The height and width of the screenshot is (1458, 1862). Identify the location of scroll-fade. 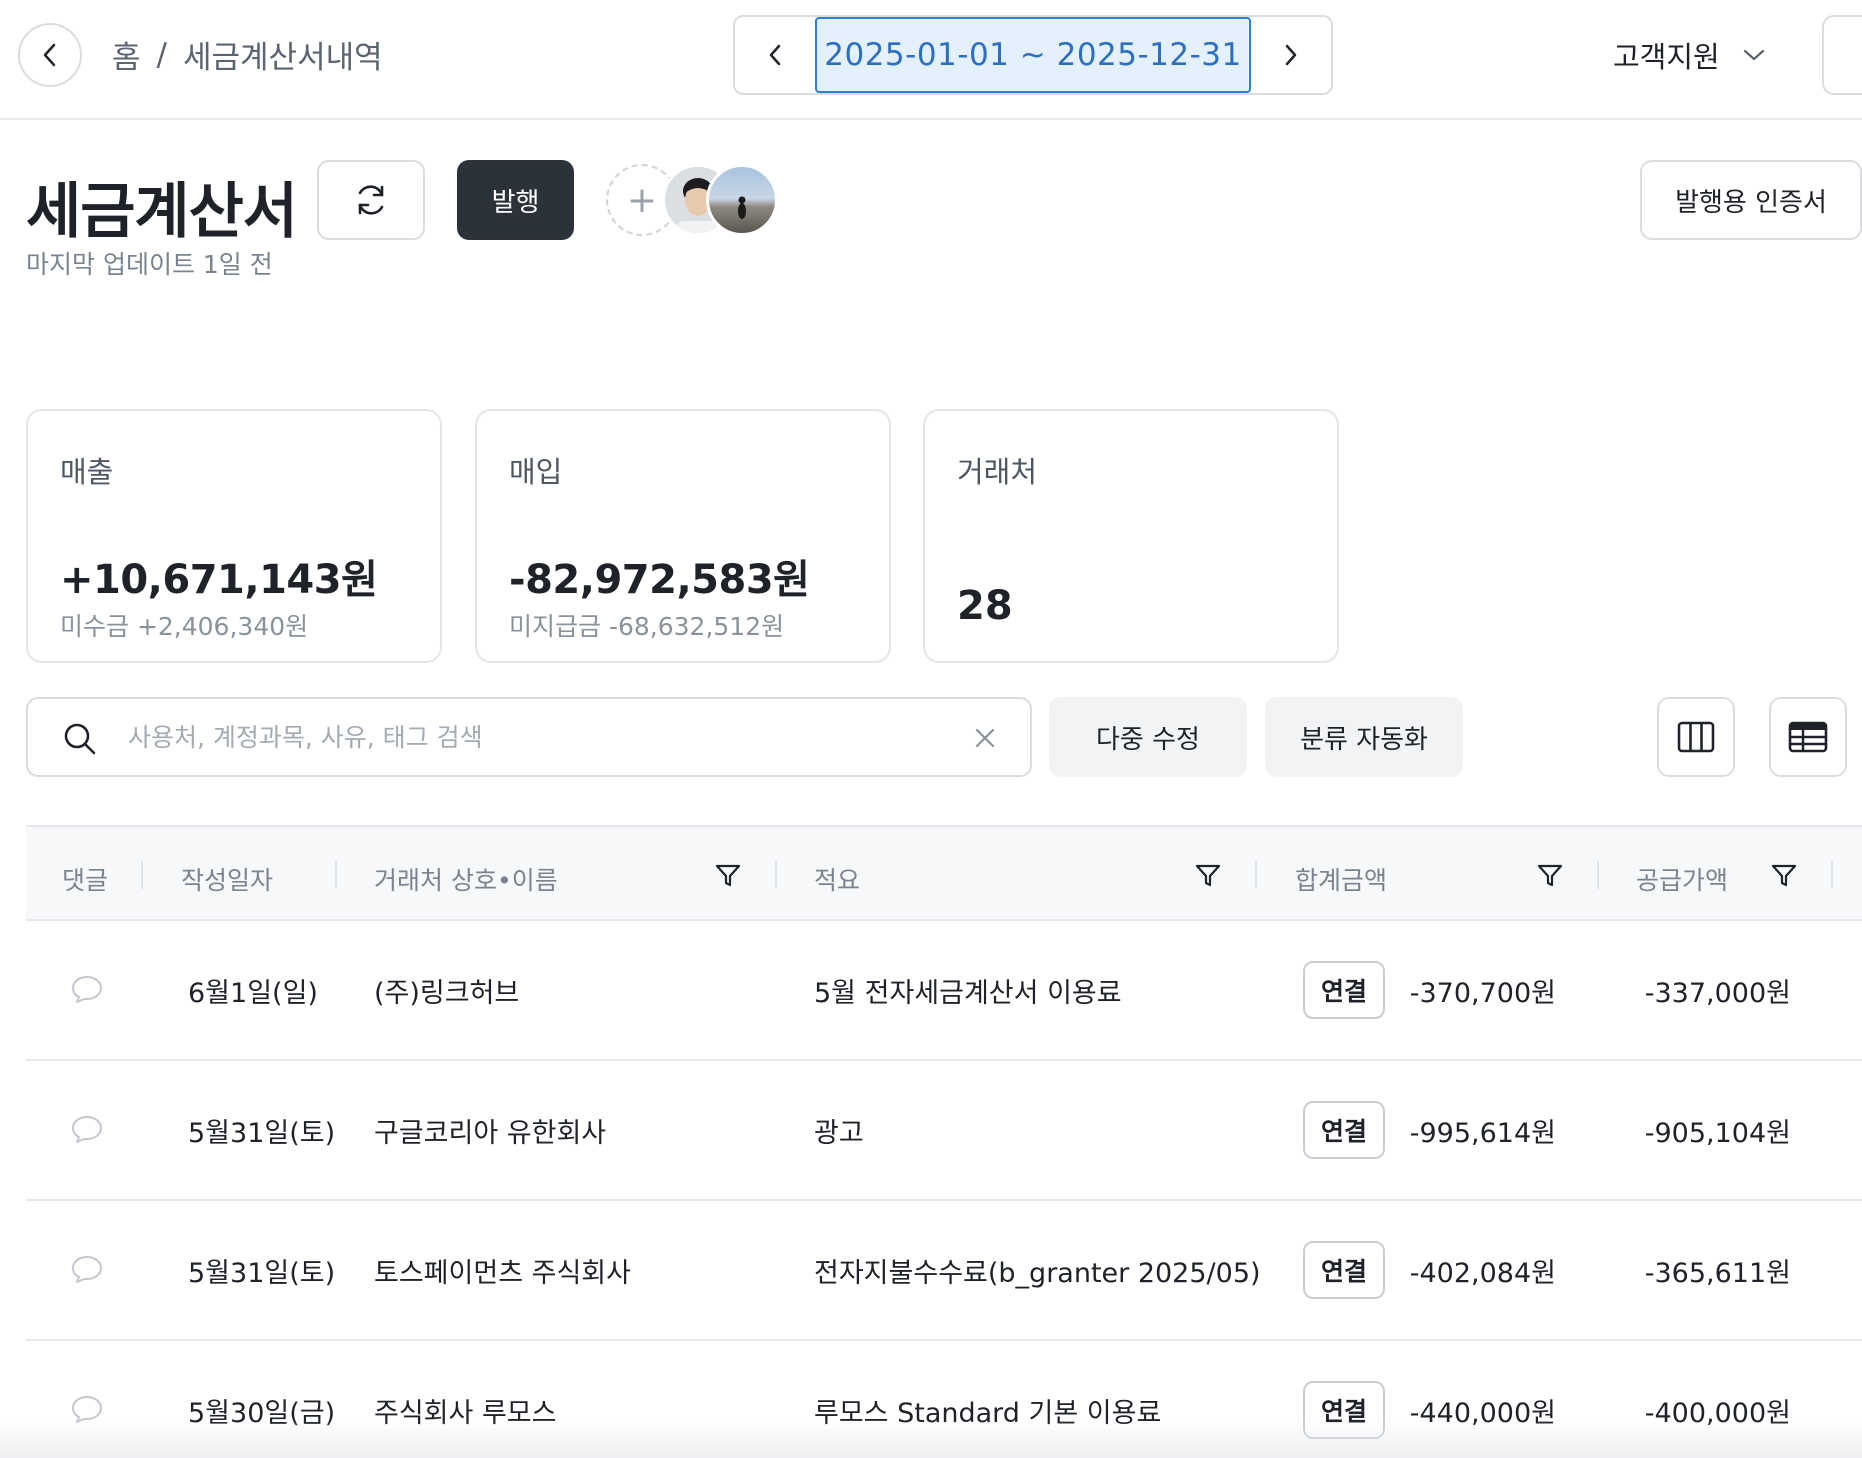
(931, 1439).